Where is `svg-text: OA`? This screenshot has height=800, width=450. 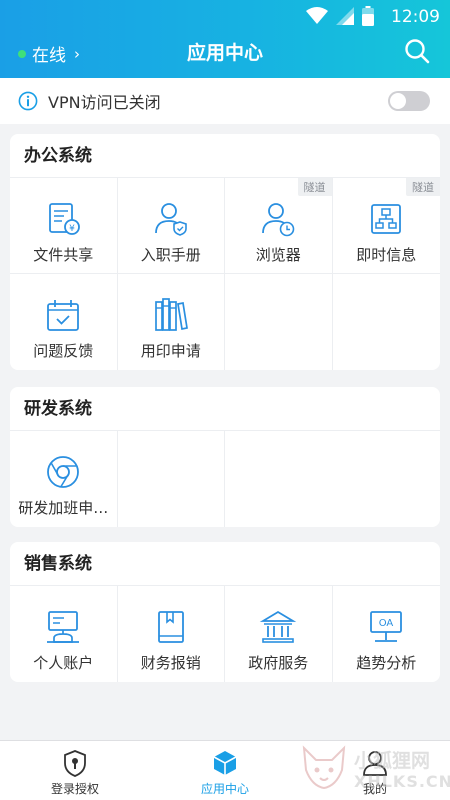
svg-text: OA is located at coordinates (386, 623).